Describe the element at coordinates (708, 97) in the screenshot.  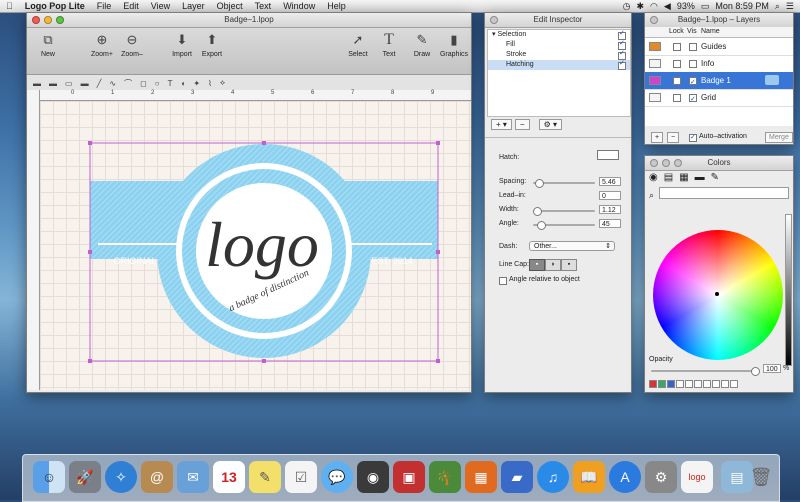
I see `layer-name: Grid` at that location.